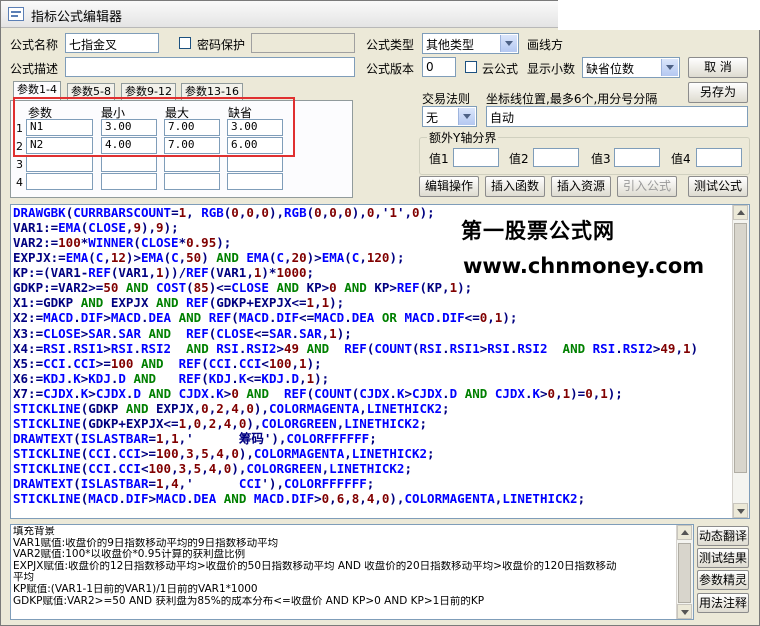 This screenshot has width=760, height=626. I want to click on value4-input, so click(719, 157).